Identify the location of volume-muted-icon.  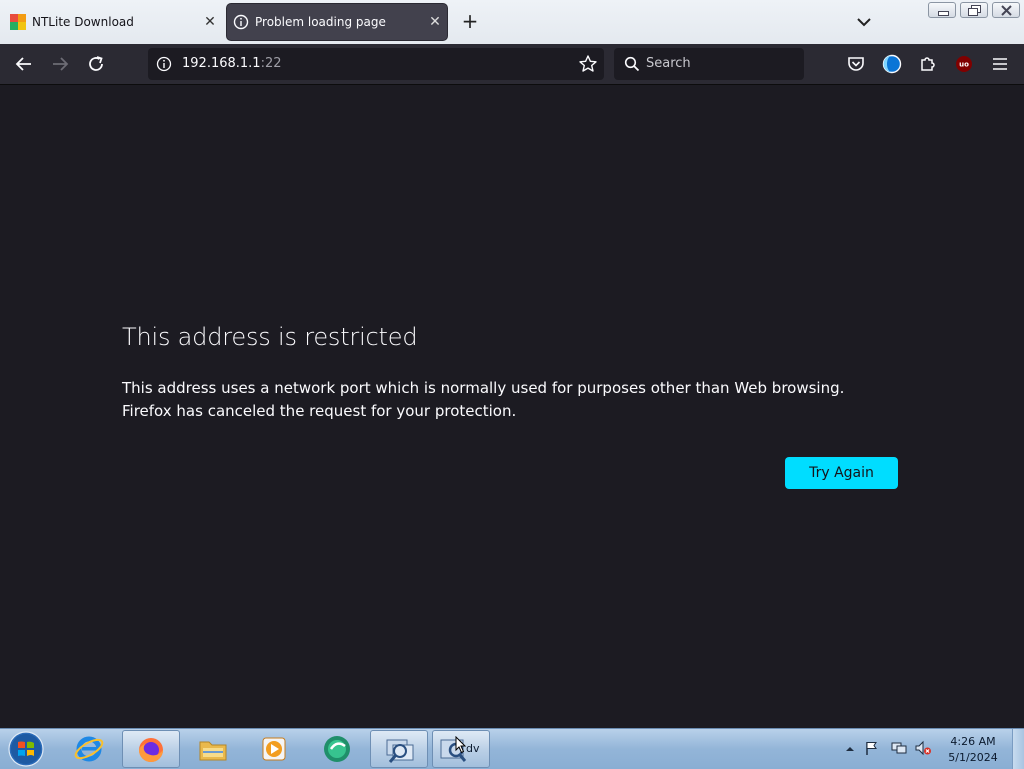
(923, 748).